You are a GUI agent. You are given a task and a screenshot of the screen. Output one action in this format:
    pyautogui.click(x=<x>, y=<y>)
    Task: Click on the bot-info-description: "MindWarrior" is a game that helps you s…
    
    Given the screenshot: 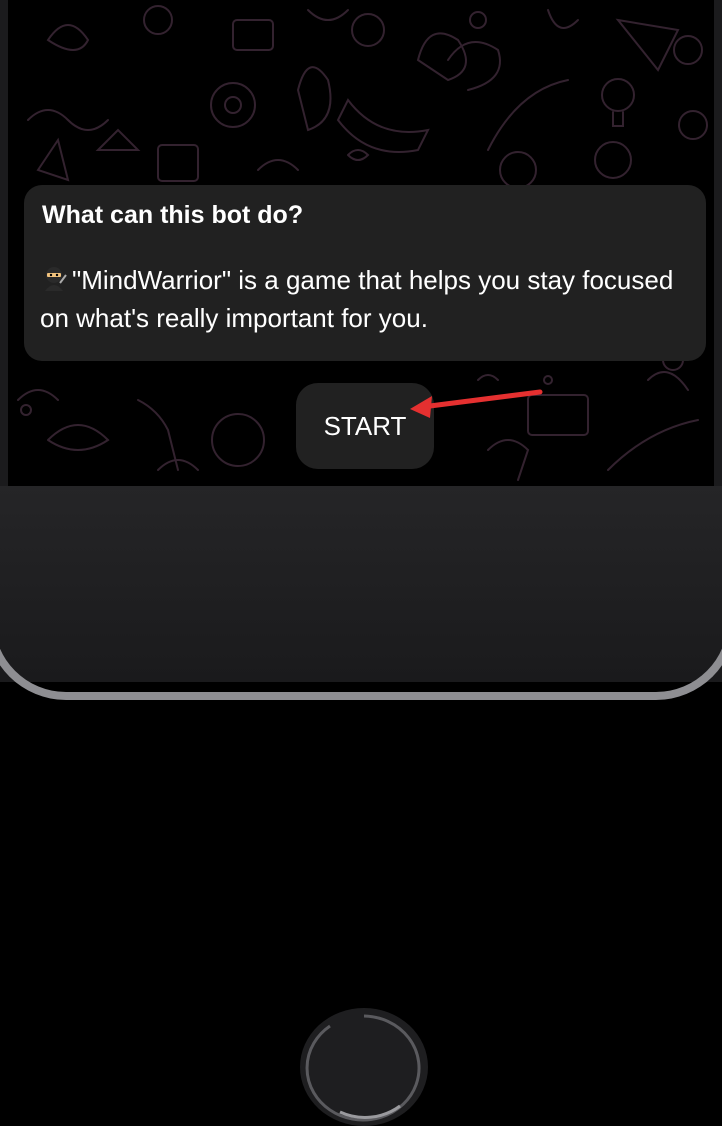 What is the action you would take?
    pyautogui.click(x=365, y=299)
    